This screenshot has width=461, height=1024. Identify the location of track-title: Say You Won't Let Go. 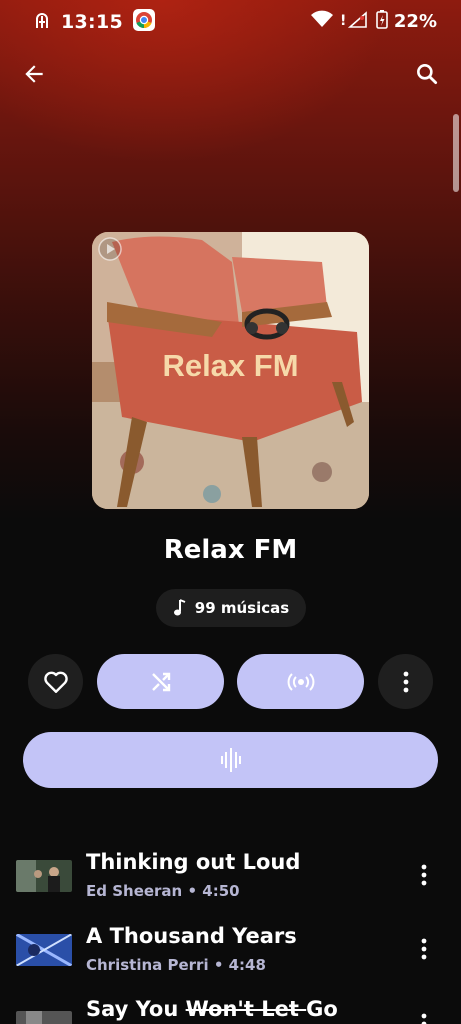
(212, 1009).